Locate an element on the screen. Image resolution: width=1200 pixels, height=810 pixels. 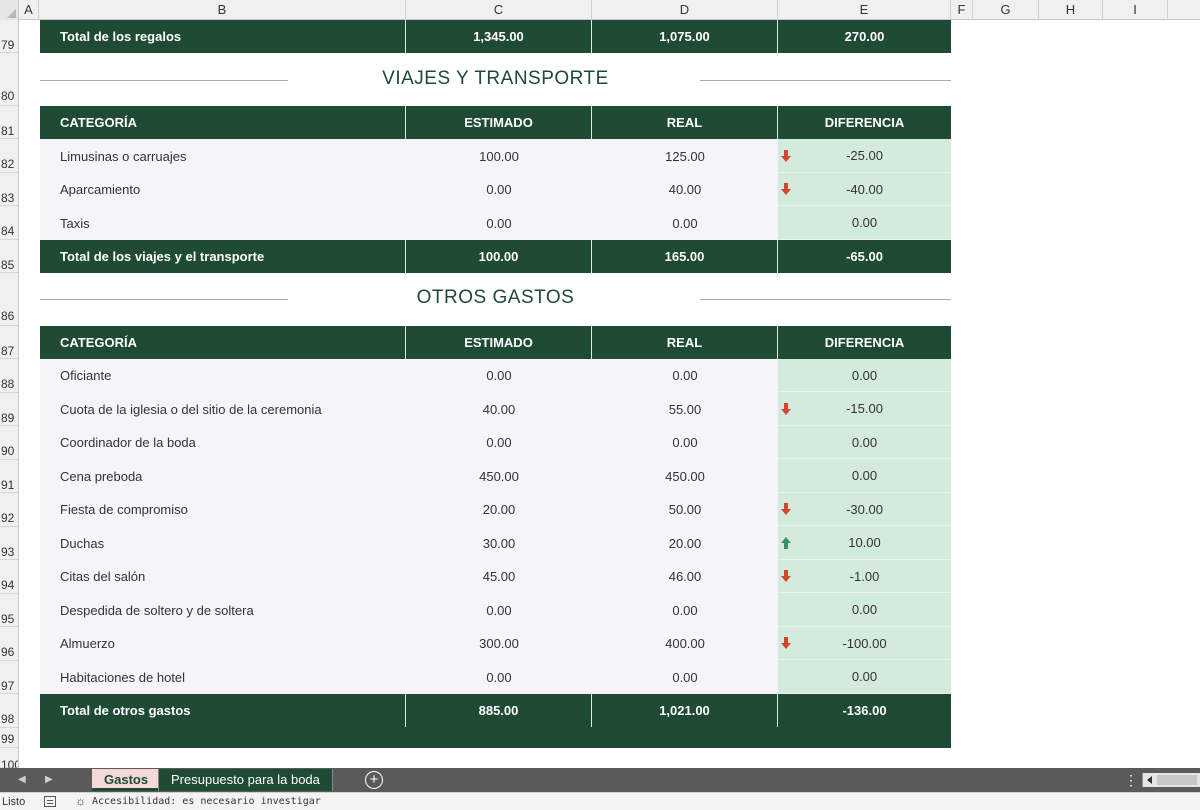
category-cell: Despedida de soltero y de soltera is located at coordinates (223, 610).